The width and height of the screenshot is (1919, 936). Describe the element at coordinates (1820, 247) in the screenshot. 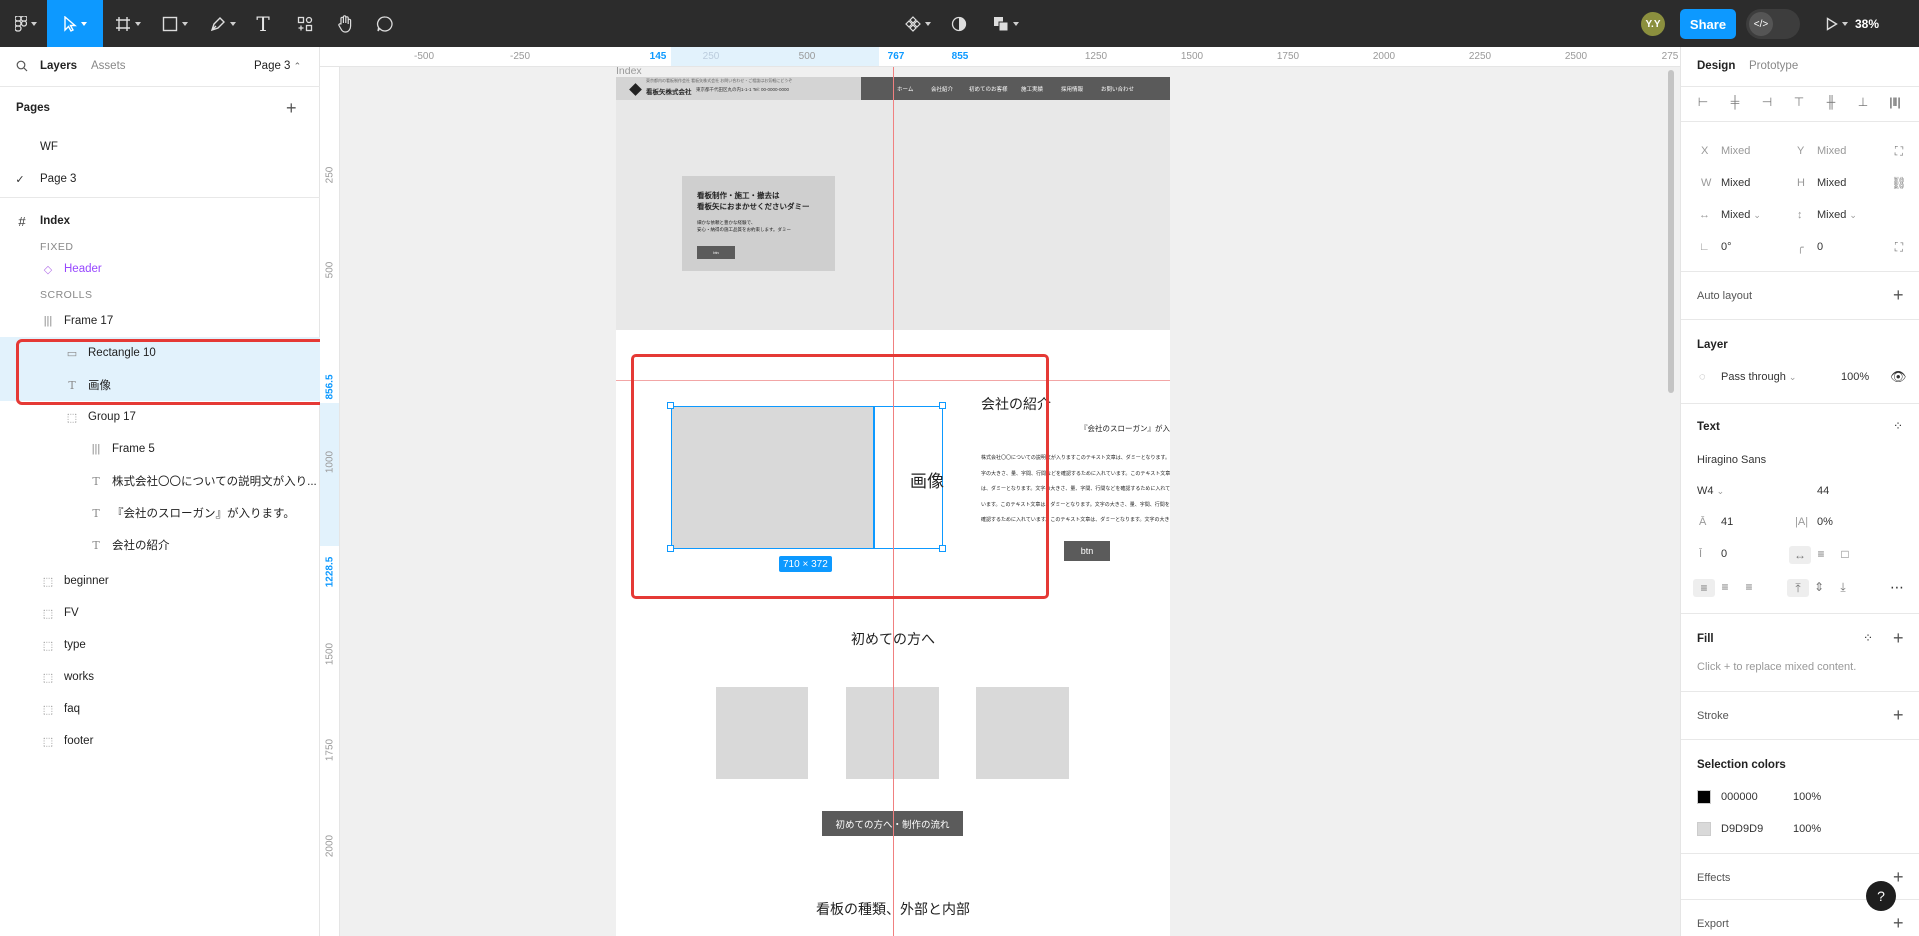

I see `corner-radius-field: 0` at that location.